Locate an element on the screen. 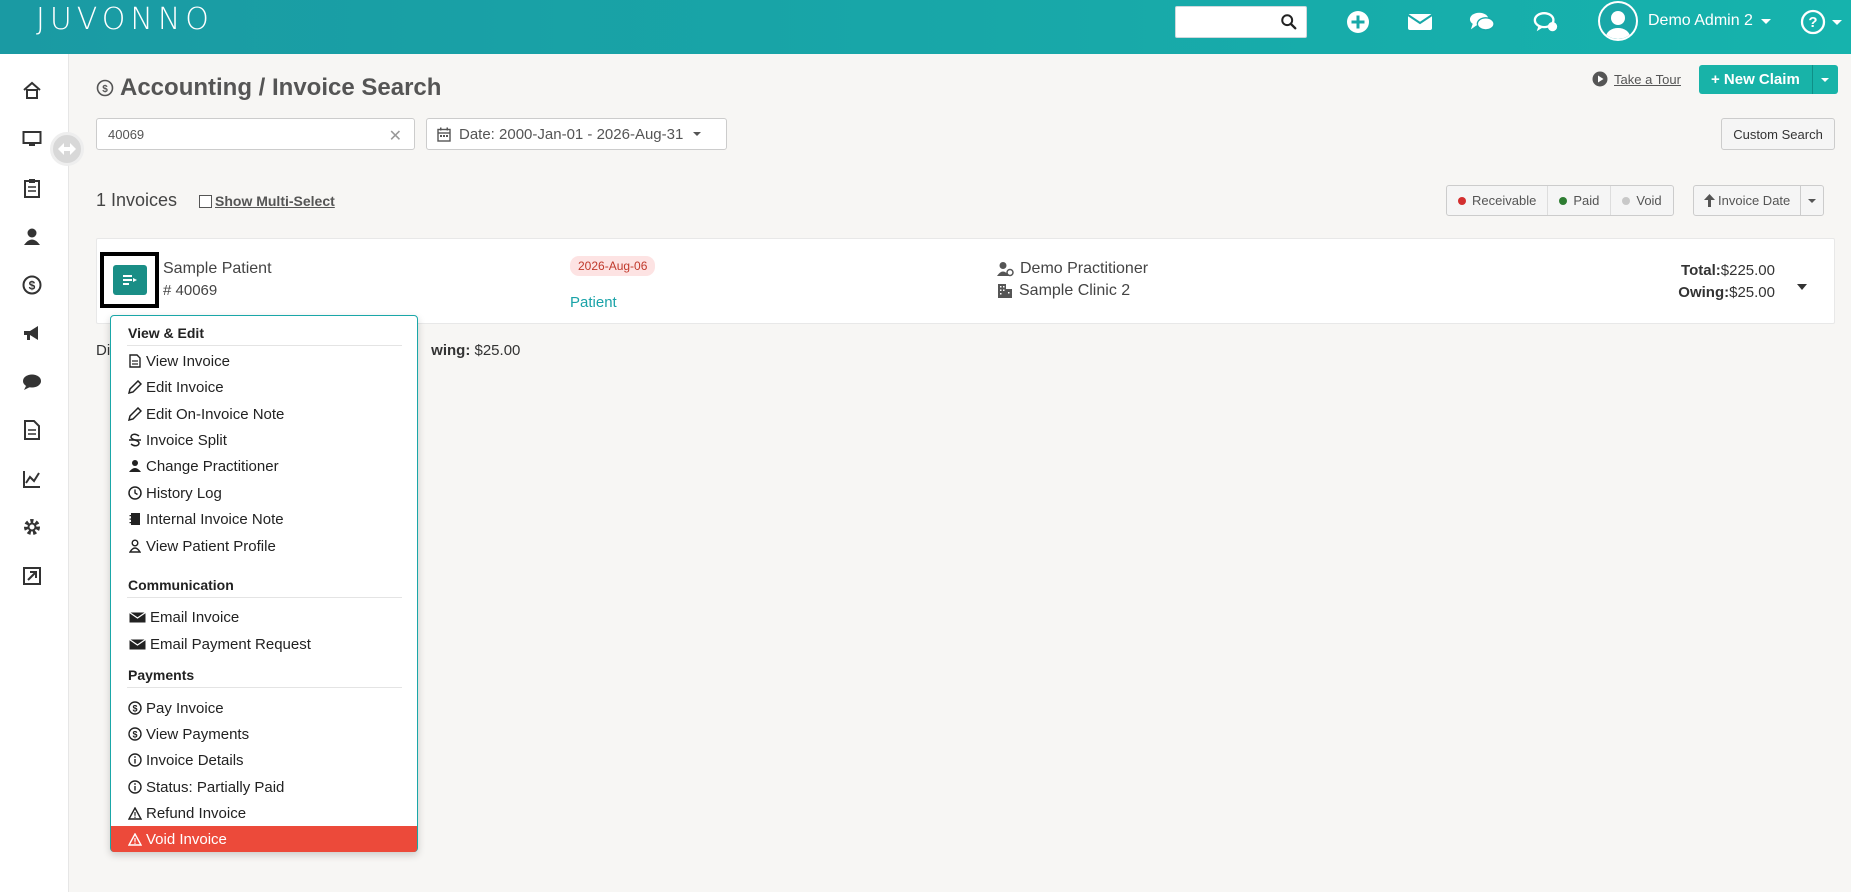 This screenshot has height=892, width=1851. status-label: Void is located at coordinates (1649, 200).